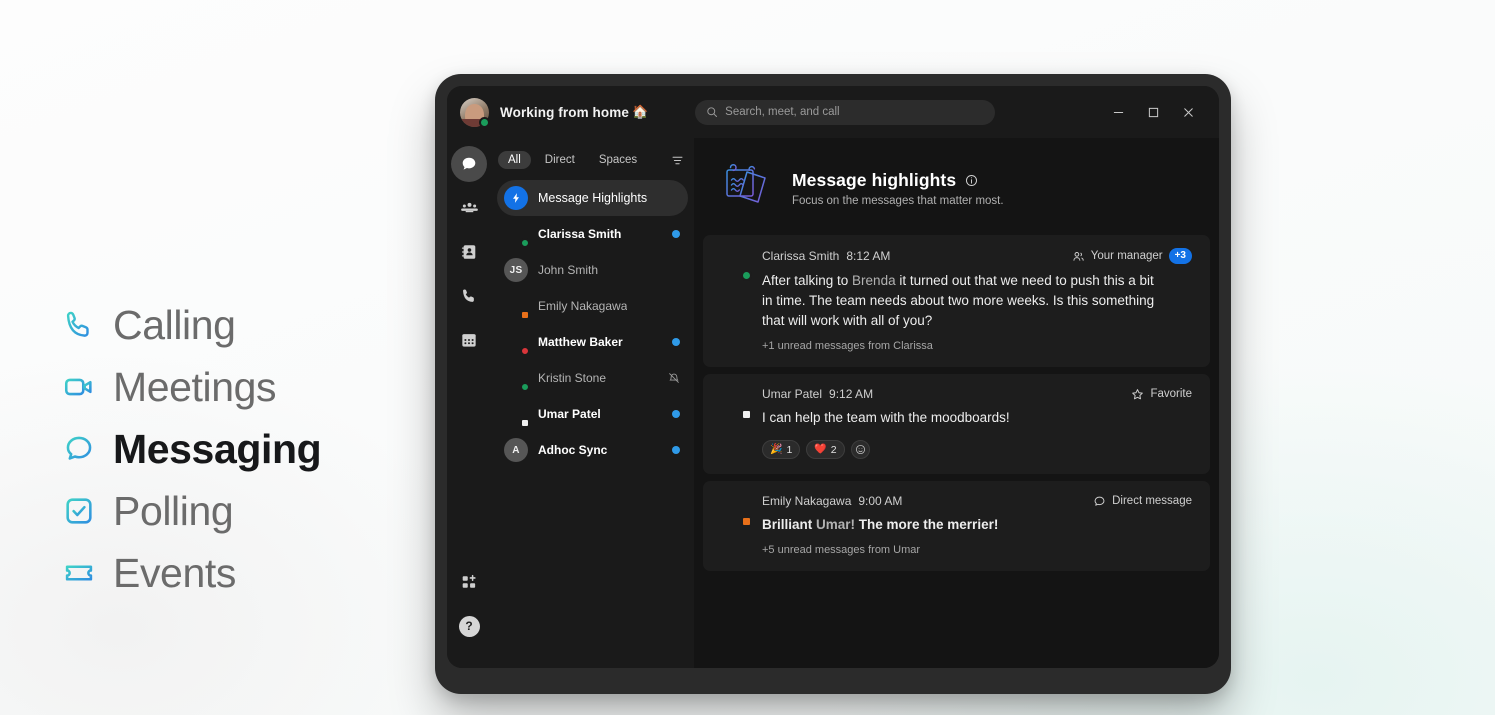 The height and width of the screenshot is (715, 1495). What do you see at coordinates (789, 449) in the screenshot?
I see `reaction-count: 1` at bounding box center [789, 449].